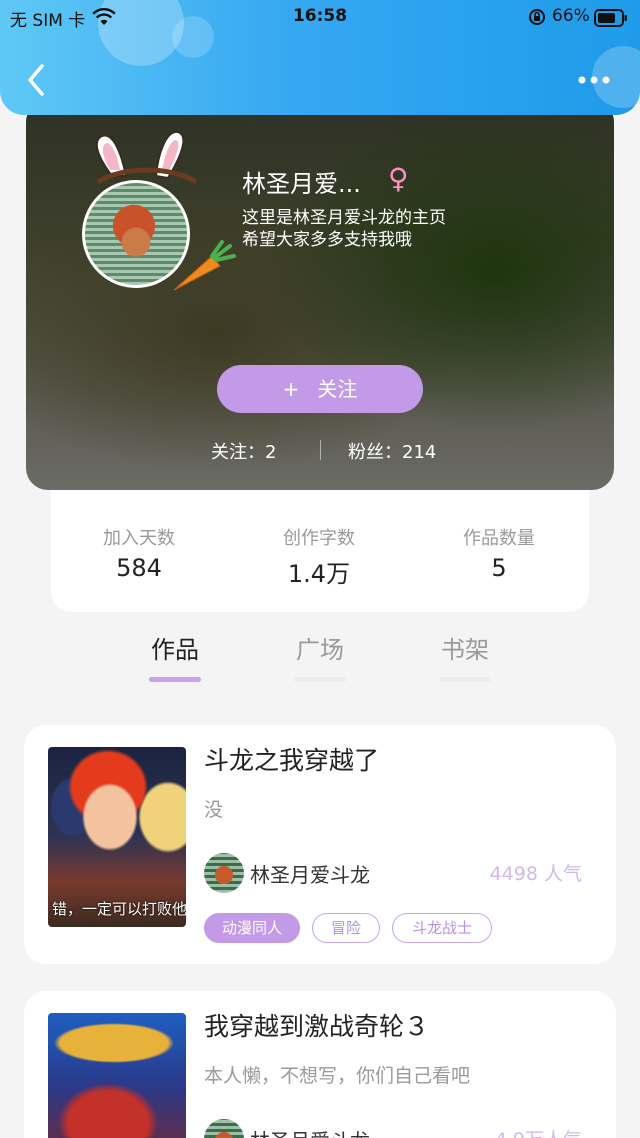 This screenshot has height=1138, width=640. I want to click on top-bar: 无 SIM 卡 16:58 66%, so click(320, 57).